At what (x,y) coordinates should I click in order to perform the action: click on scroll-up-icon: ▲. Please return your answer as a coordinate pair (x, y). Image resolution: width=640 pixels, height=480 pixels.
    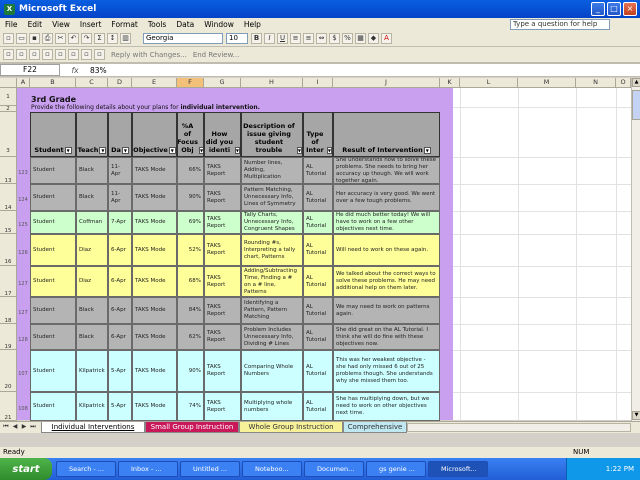
    Looking at the image, I should click on (636, 82).